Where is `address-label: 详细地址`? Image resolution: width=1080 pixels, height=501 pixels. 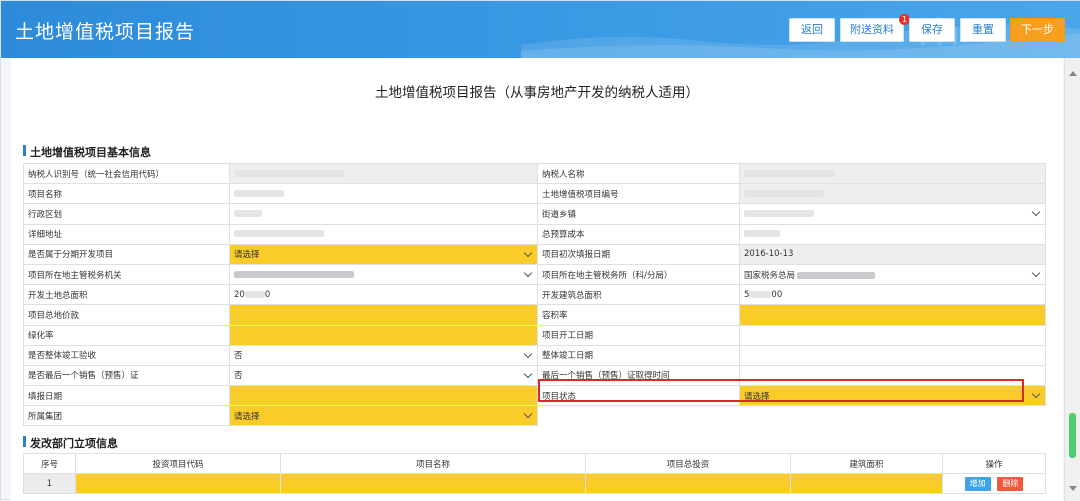 address-label: 详细地址 is located at coordinates (126, 234).